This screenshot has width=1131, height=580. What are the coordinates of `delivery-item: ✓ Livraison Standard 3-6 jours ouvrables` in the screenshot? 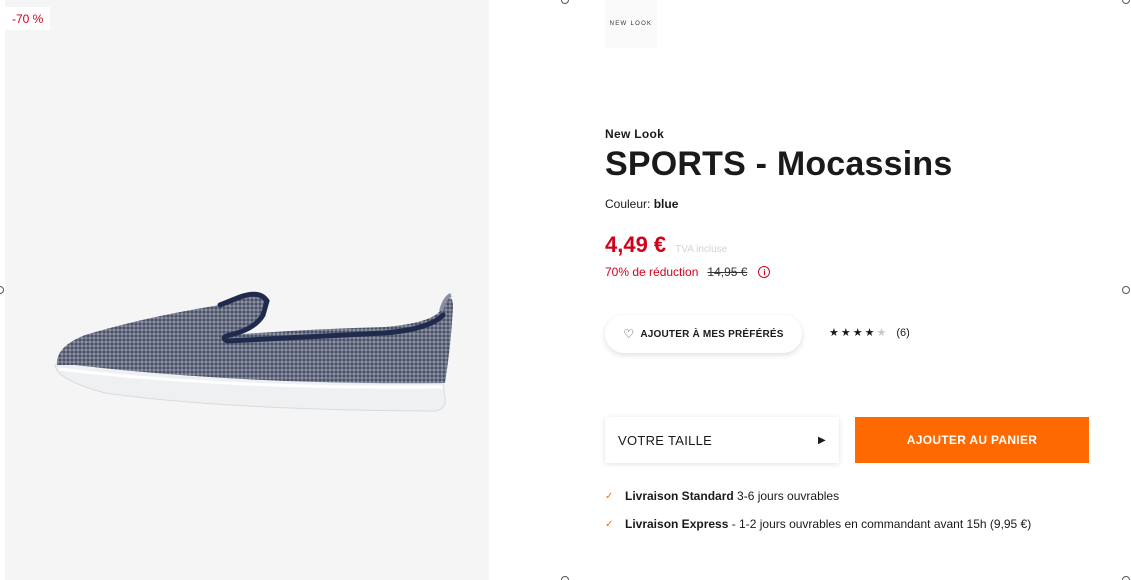 It's located at (818, 496).